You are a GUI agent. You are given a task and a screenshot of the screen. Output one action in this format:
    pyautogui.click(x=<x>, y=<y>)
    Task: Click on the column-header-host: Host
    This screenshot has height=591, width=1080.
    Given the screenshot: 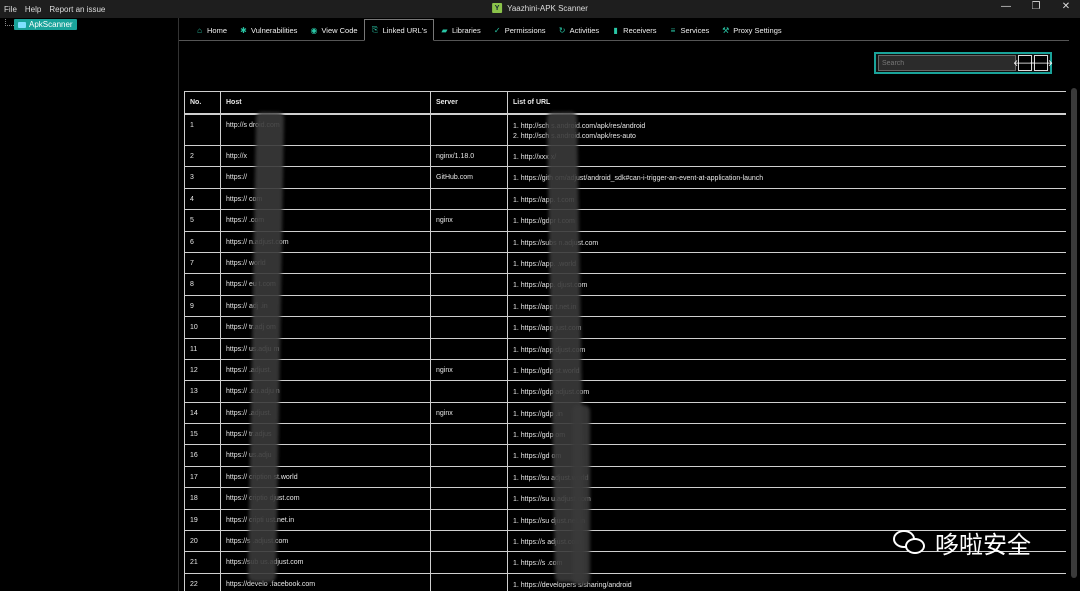 What is the action you would take?
    pyautogui.click(x=325, y=103)
    